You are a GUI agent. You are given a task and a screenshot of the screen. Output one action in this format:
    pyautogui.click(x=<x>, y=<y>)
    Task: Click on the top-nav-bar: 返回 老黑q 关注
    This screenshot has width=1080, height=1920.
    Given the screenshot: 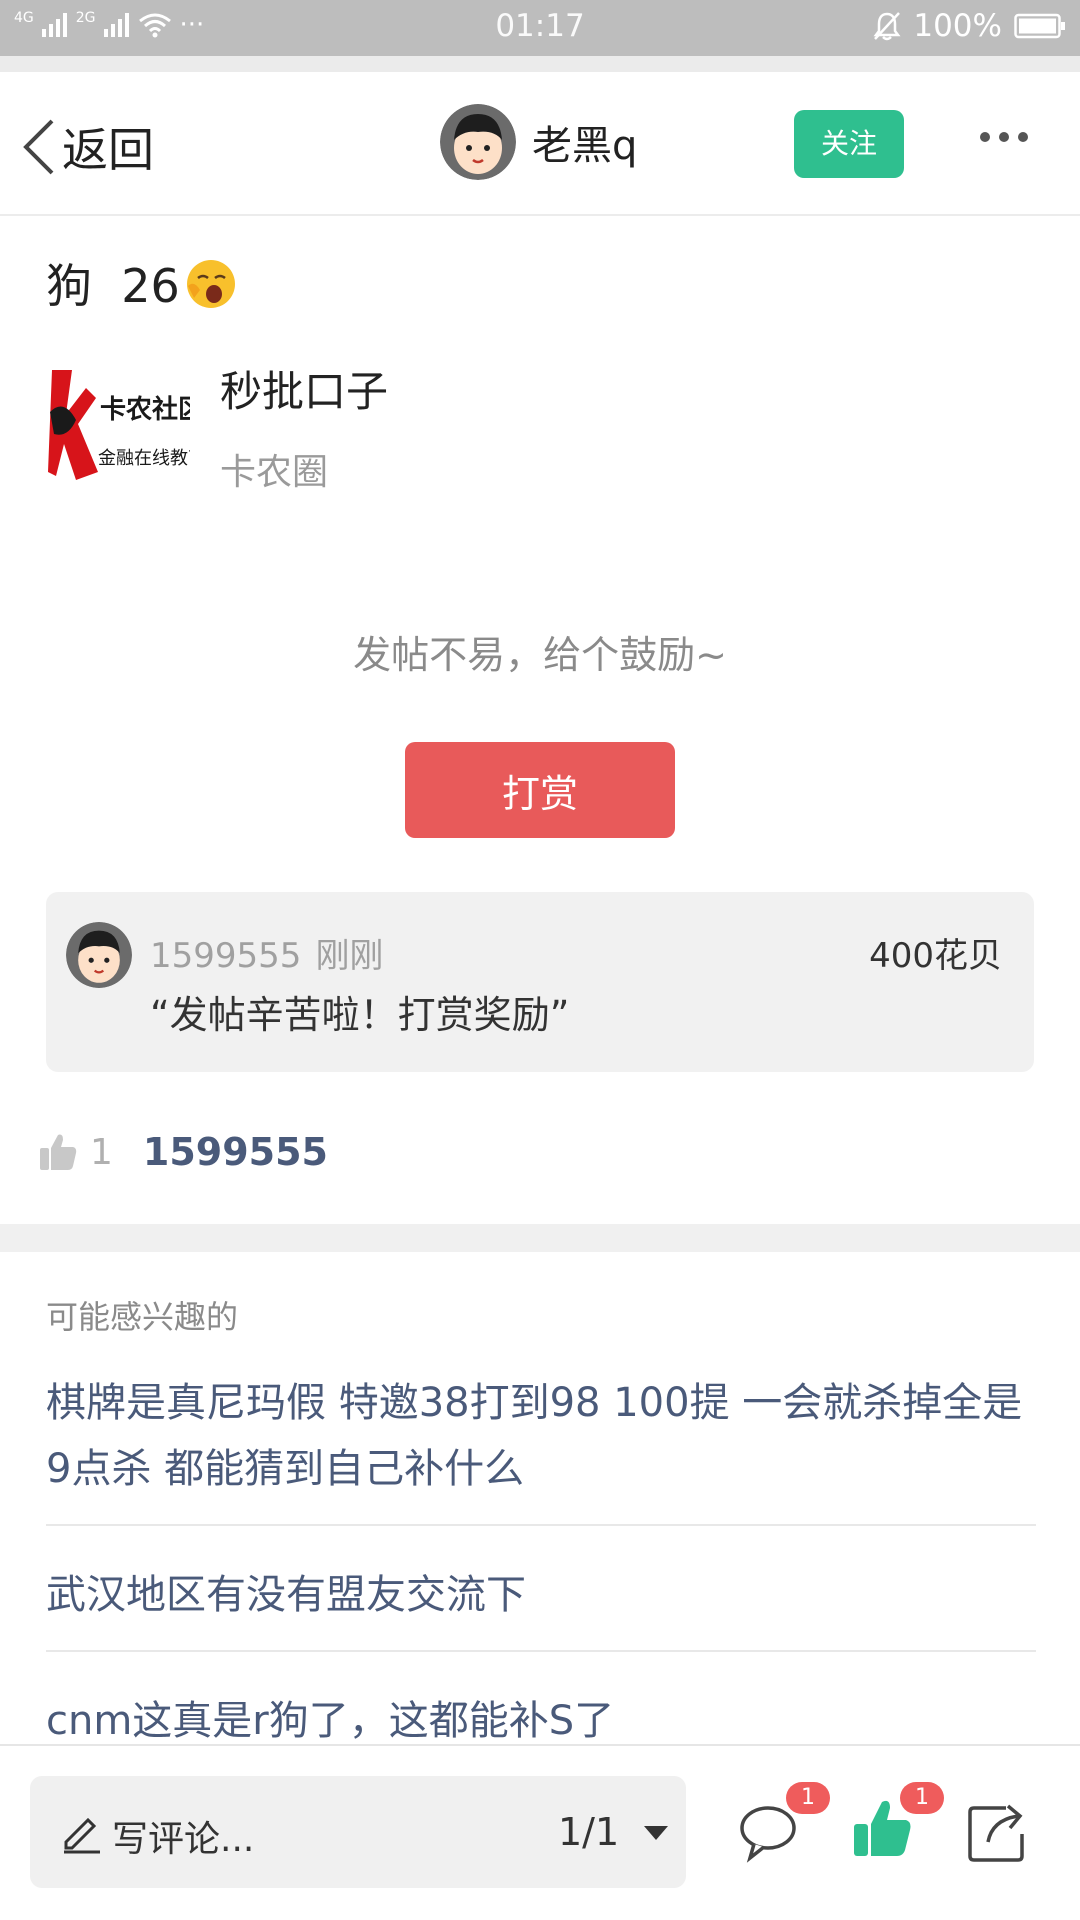 What is the action you would take?
    pyautogui.click(x=540, y=144)
    